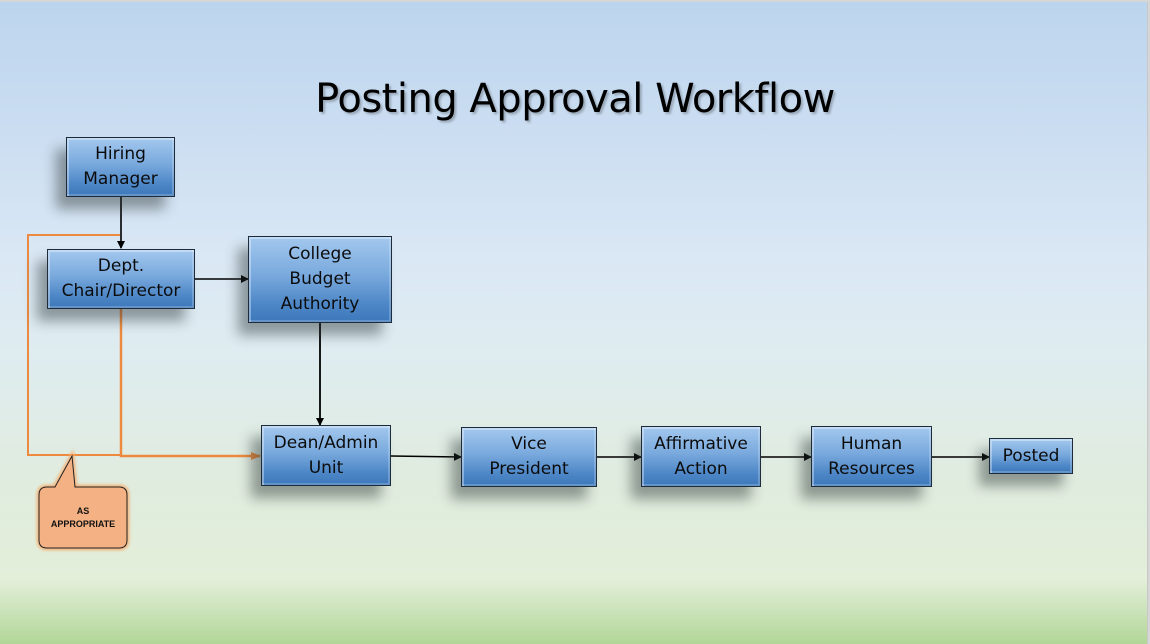 This screenshot has height=644, width=1150. Describe the element at coordinates (1031, 456) in the screenshot. I see `node-posted: Posted` at that location.